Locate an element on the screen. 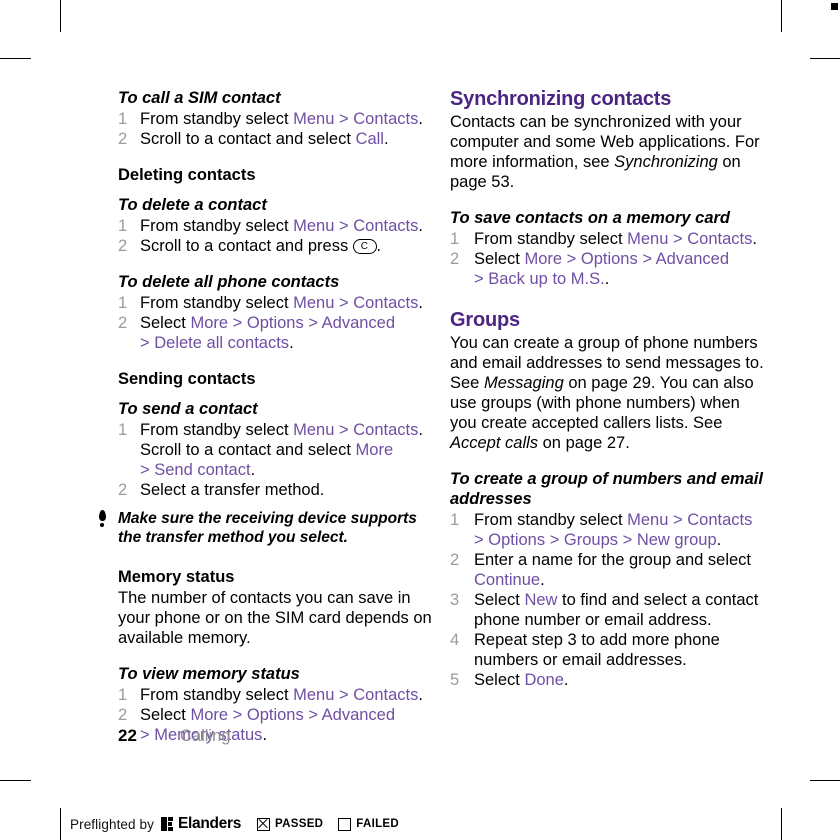 This screenshot has width=840, height=840. crop-mark-bottom-right-vertical is located at coordinates (781, 824).